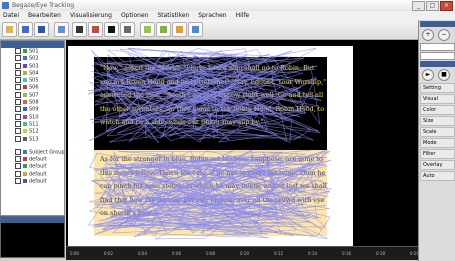 This screenshot has width=455, height=261. Describe the element at coordinates (418, 6) in the screenshot. I see `minimize-button: _` at that location.